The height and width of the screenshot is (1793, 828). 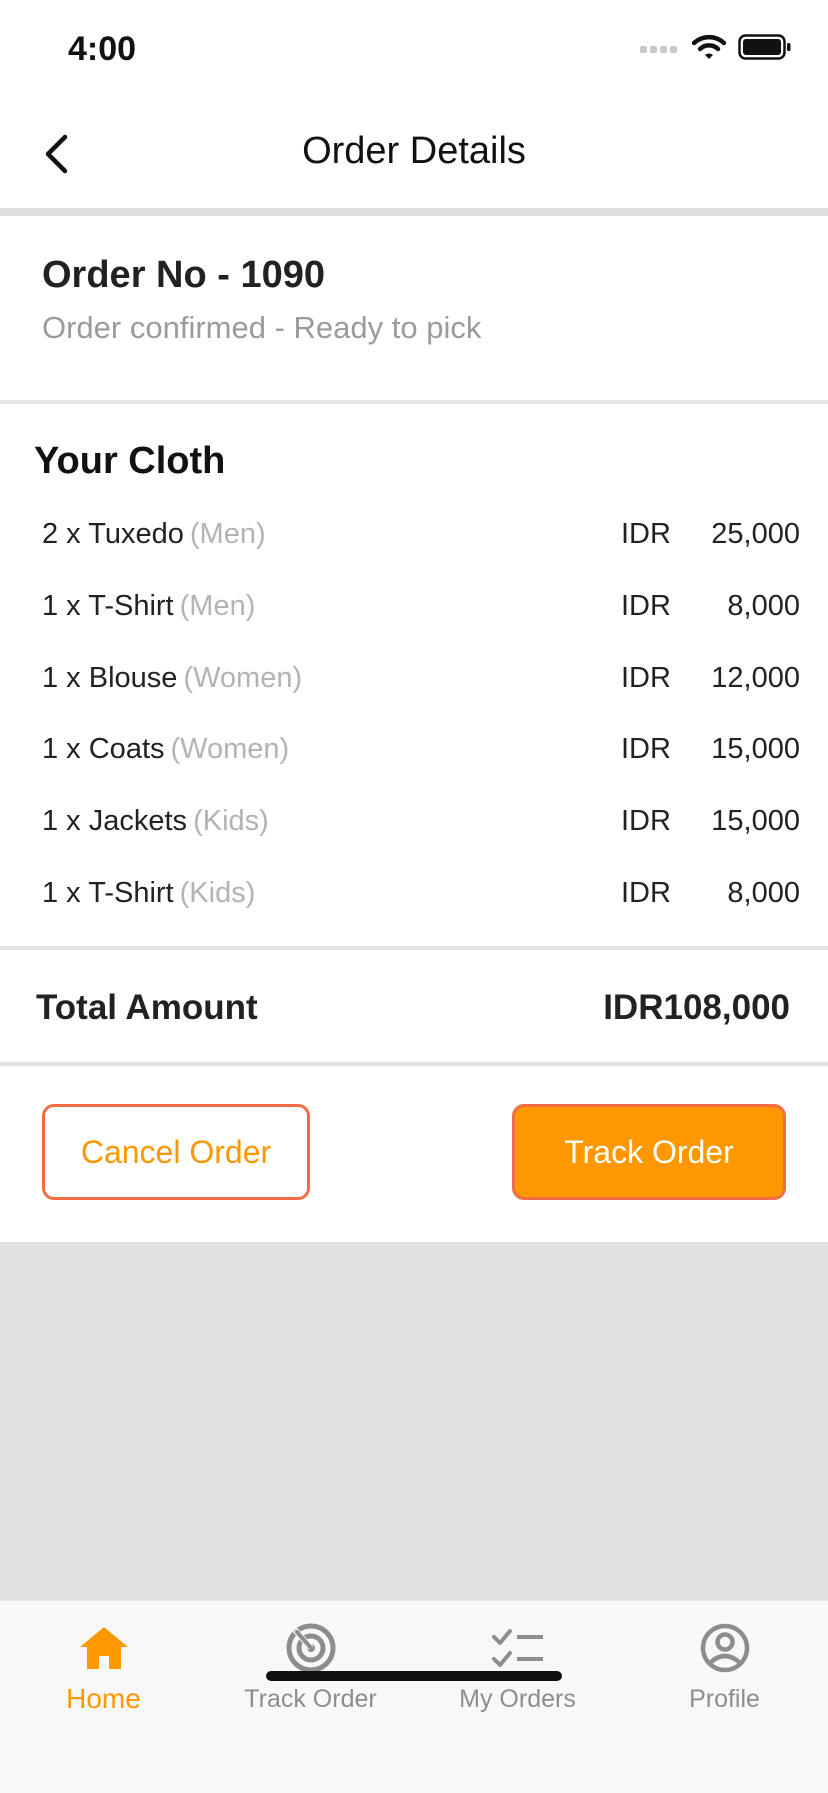 I want to click on tab-label: Track Order, so click(x=310, y=1699).